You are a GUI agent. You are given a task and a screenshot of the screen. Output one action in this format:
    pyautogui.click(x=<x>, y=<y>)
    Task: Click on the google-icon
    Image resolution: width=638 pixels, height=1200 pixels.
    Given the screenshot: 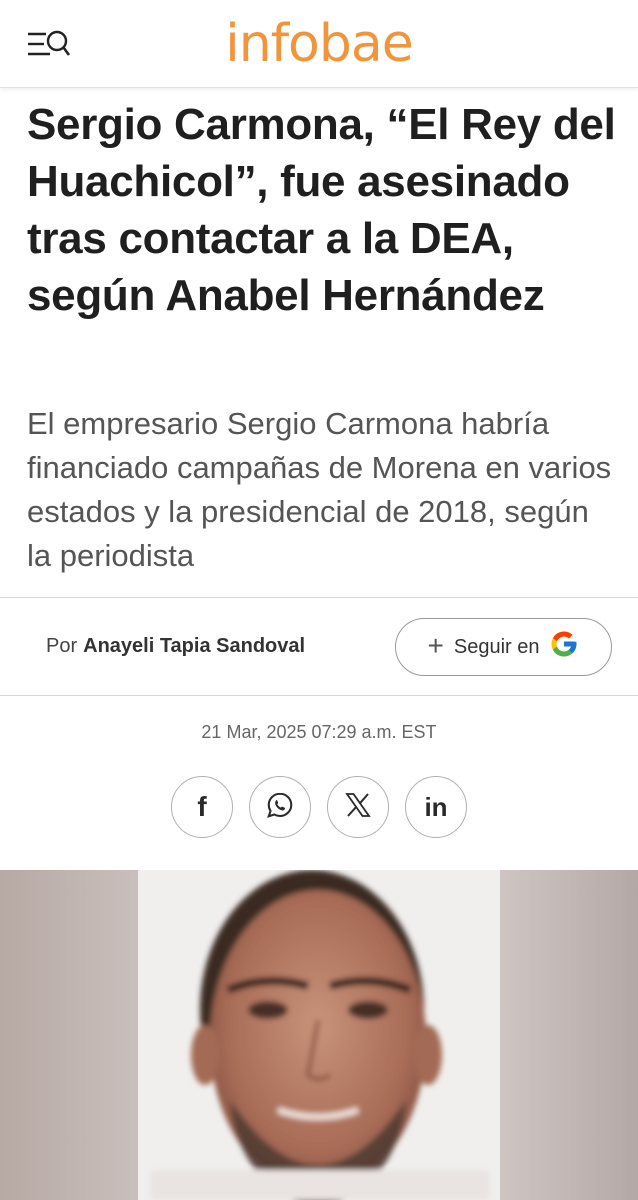 What is the action you would take?
    pyautogui.click(x=564, y=647)
    